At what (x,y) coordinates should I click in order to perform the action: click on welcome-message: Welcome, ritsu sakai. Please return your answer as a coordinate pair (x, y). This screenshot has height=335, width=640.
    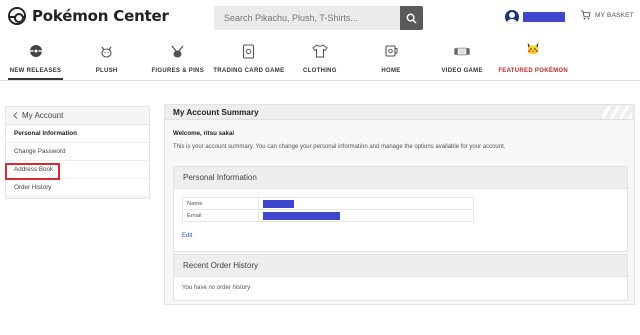
    Looking at the image, I should click on (204, 133).